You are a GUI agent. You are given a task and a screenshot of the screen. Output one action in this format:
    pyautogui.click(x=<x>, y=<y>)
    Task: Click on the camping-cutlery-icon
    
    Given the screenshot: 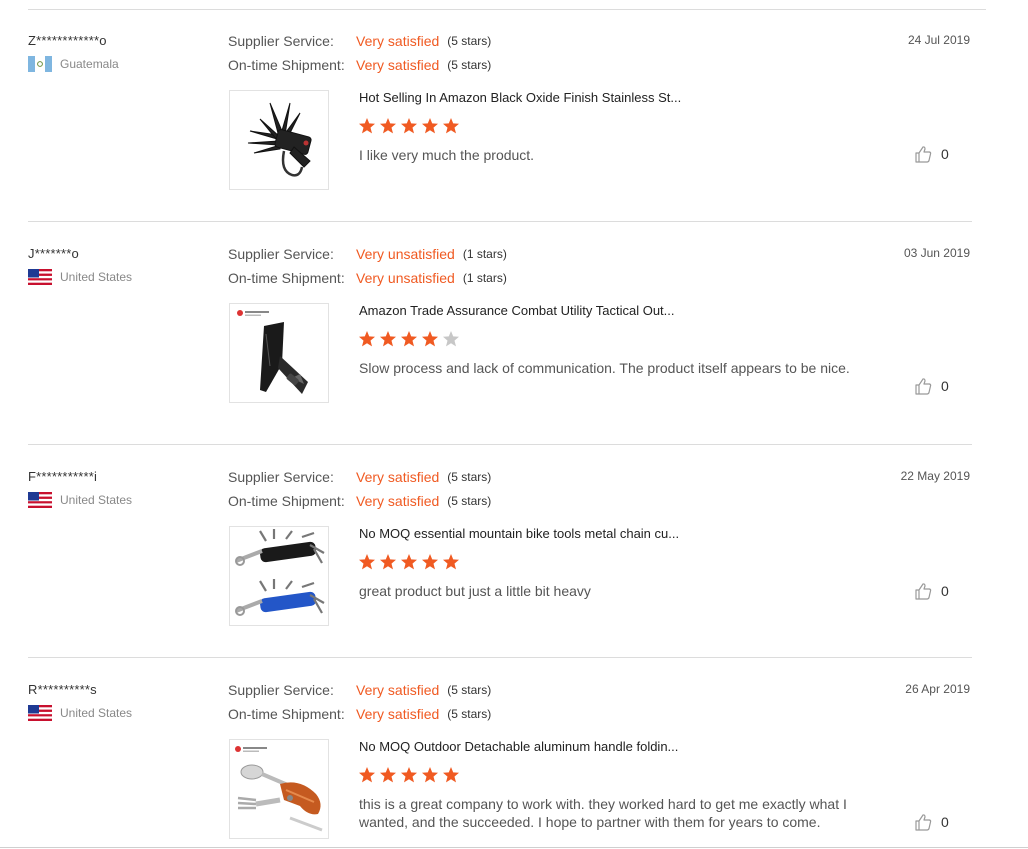 What is the action you would take?
    pyautogui.click(x=279, y=789)
    